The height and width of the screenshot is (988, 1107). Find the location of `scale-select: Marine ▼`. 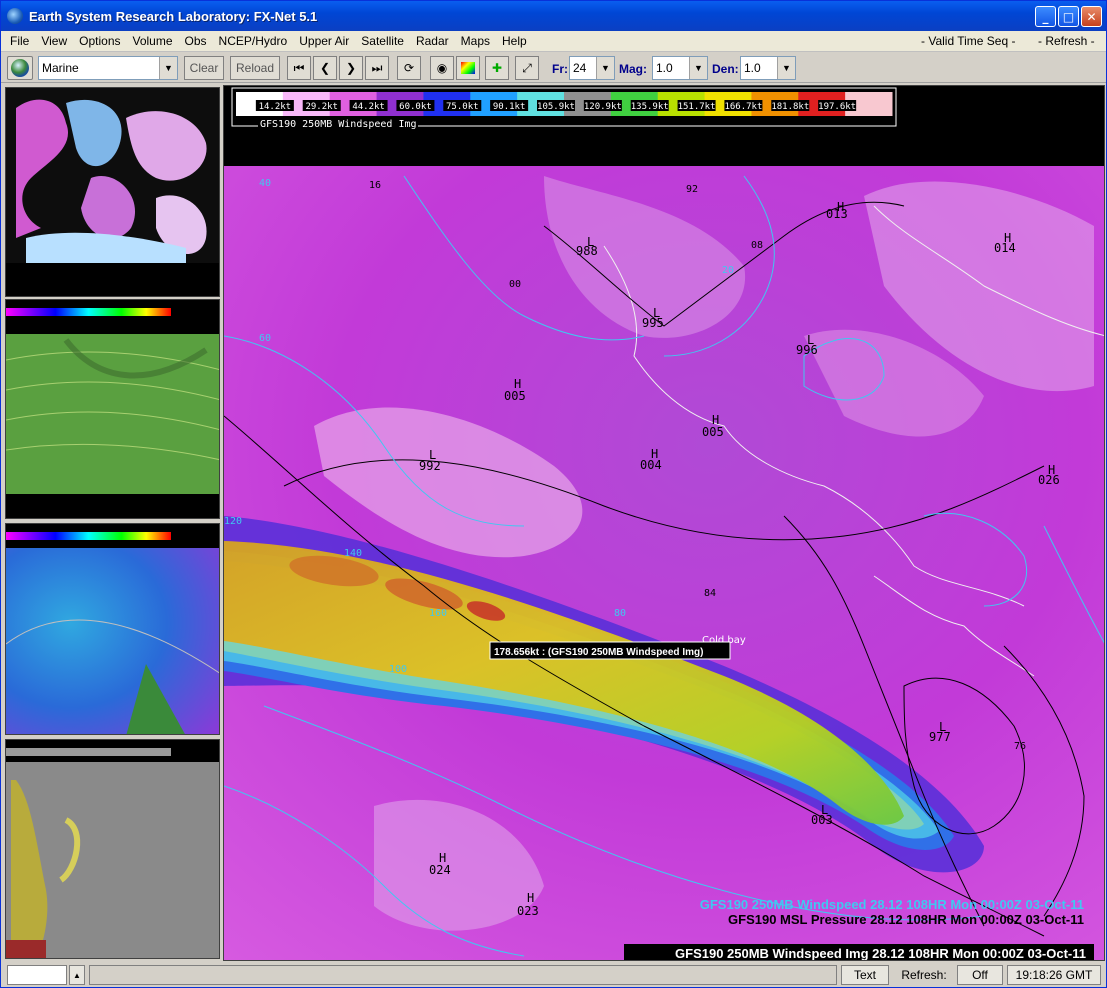

scale-select: Marine ▼ is located at coordinates (108, 68).